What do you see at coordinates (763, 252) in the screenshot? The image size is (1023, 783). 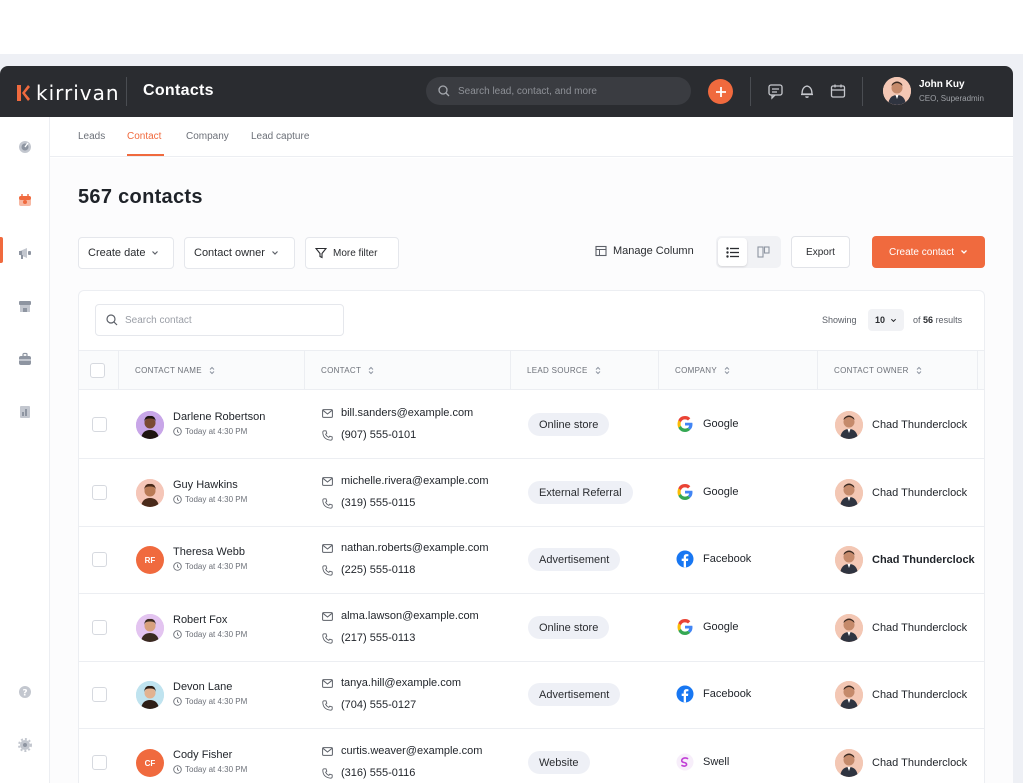 I see `board-view-button` at bounding box center [763, 252].